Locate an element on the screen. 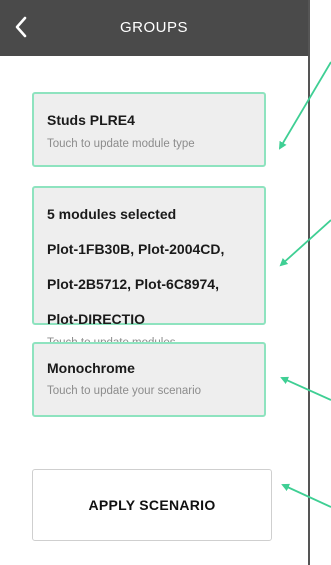  modules-list-line: Plot-DIRECTIO is located at coordinates (96, 319).